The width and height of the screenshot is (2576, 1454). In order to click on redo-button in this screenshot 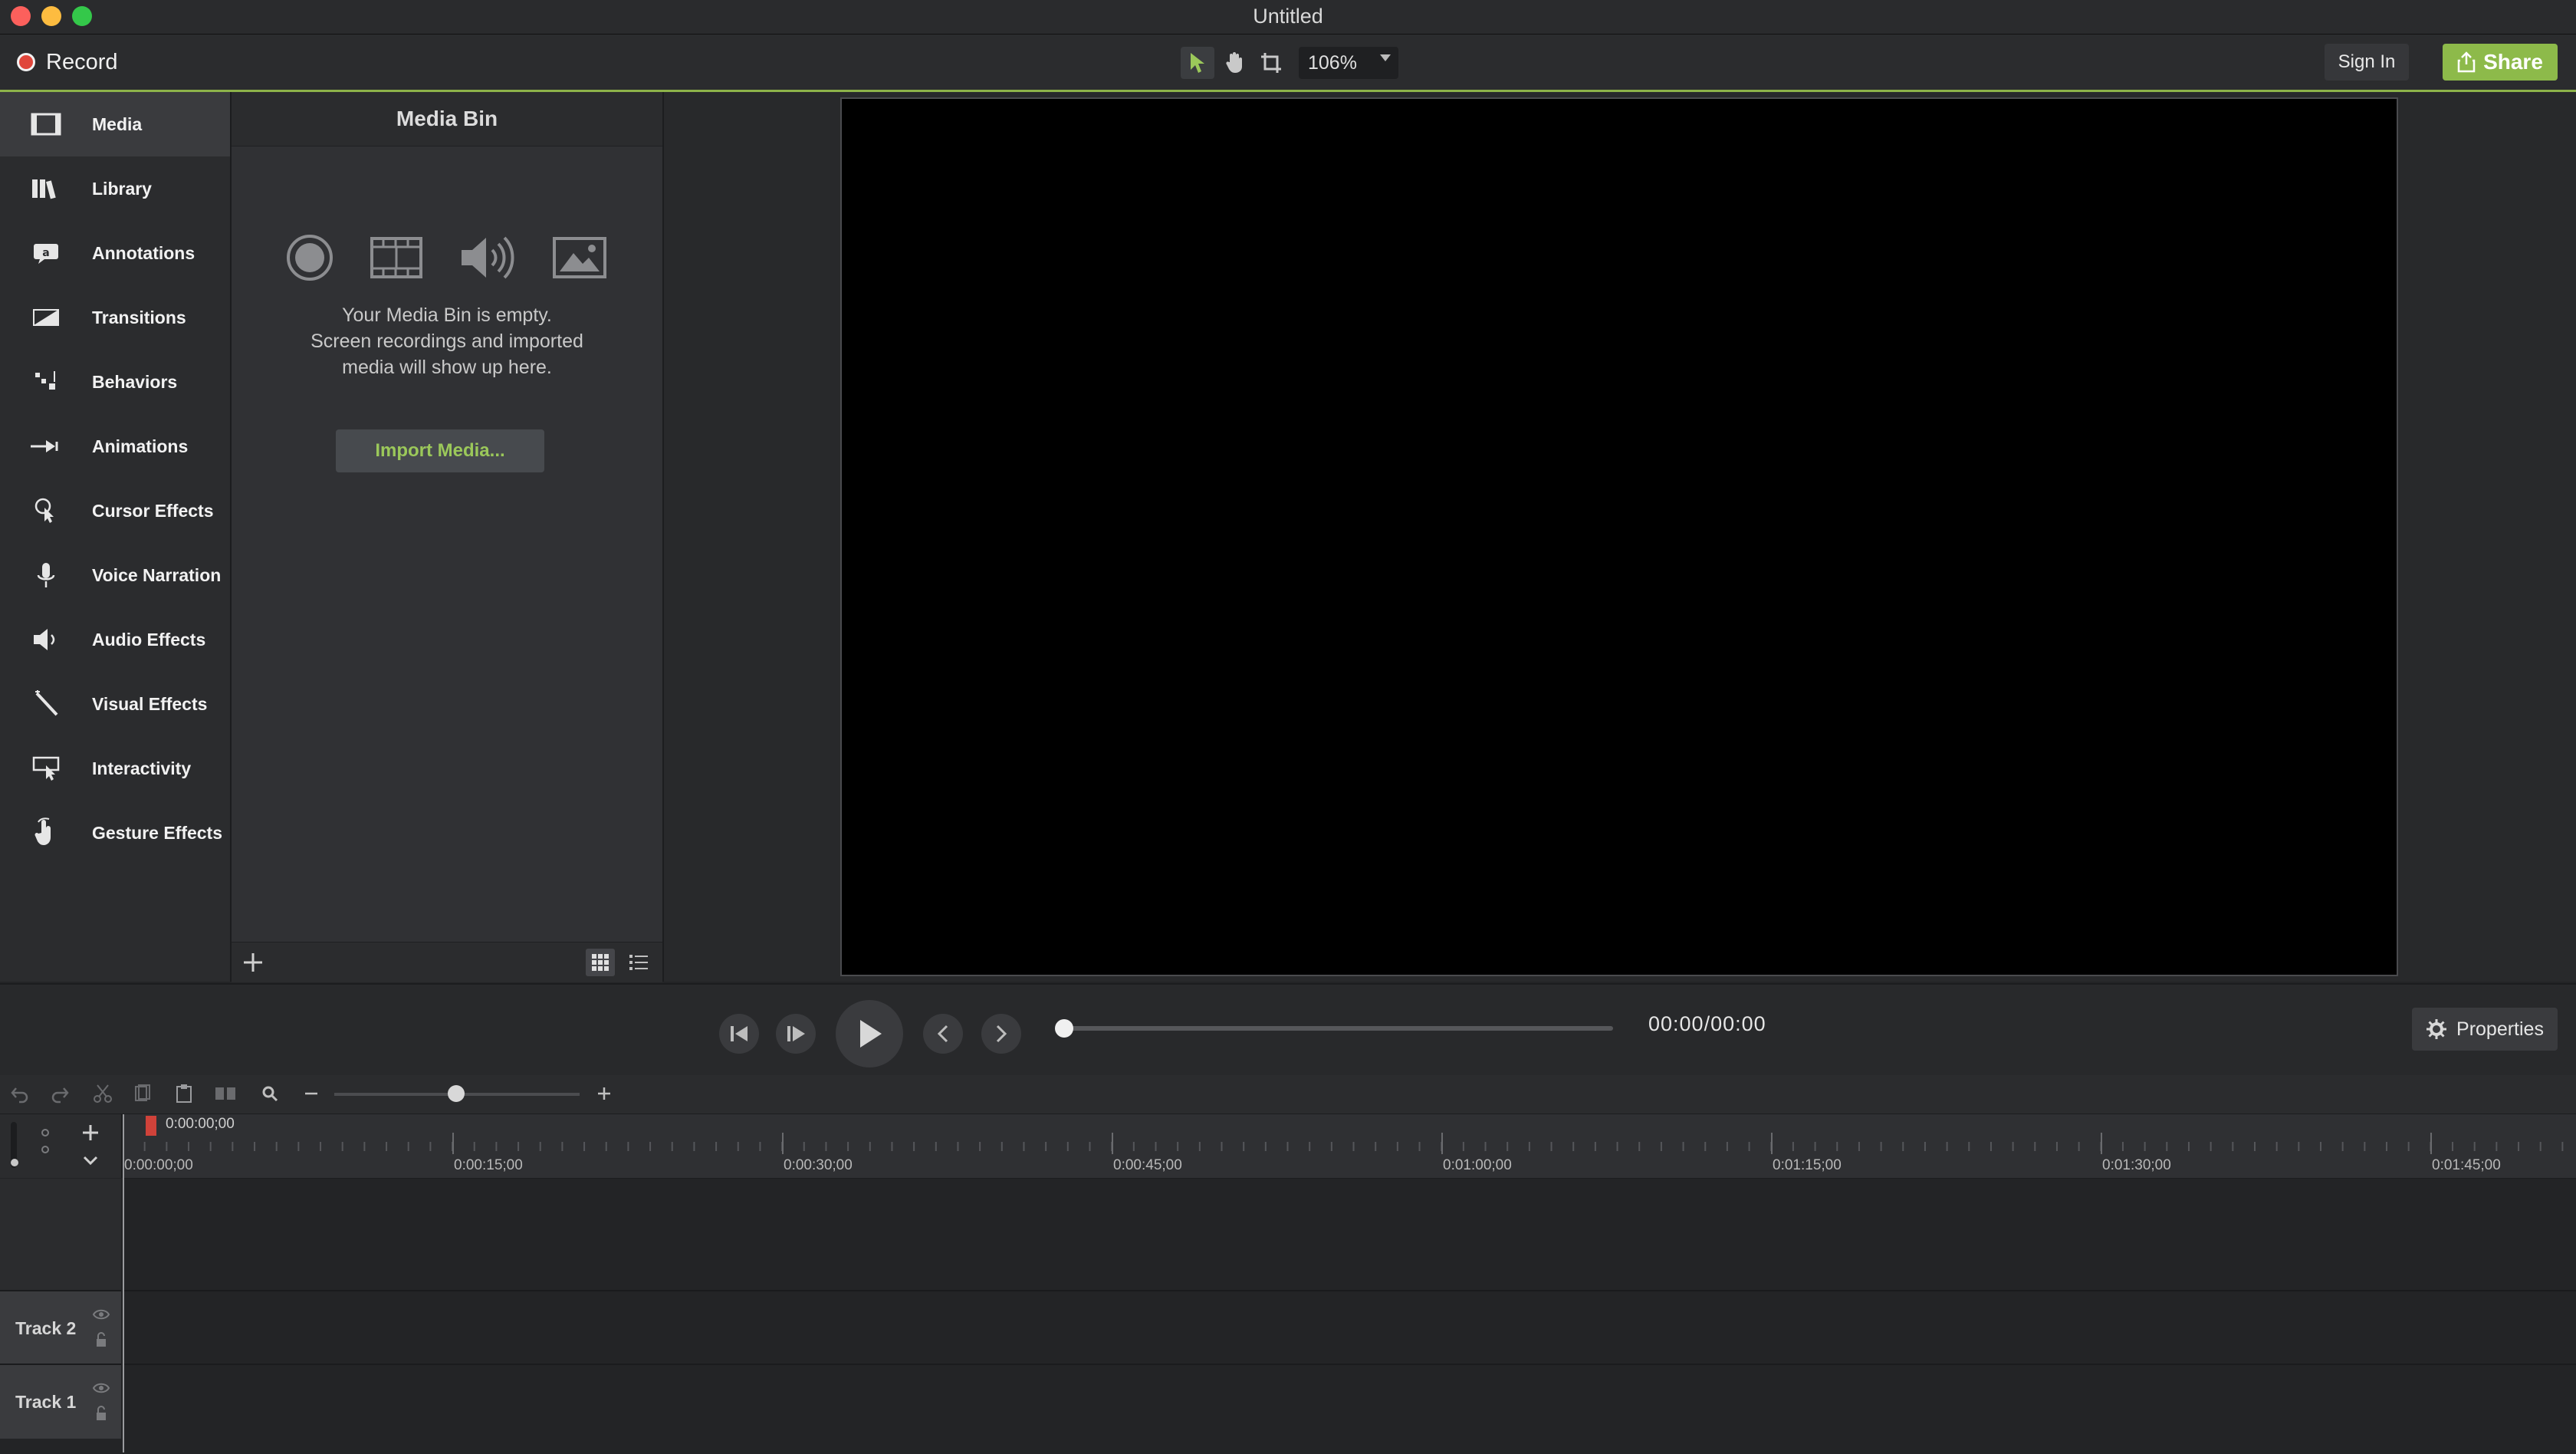, I will do `click(60, 1093)`.